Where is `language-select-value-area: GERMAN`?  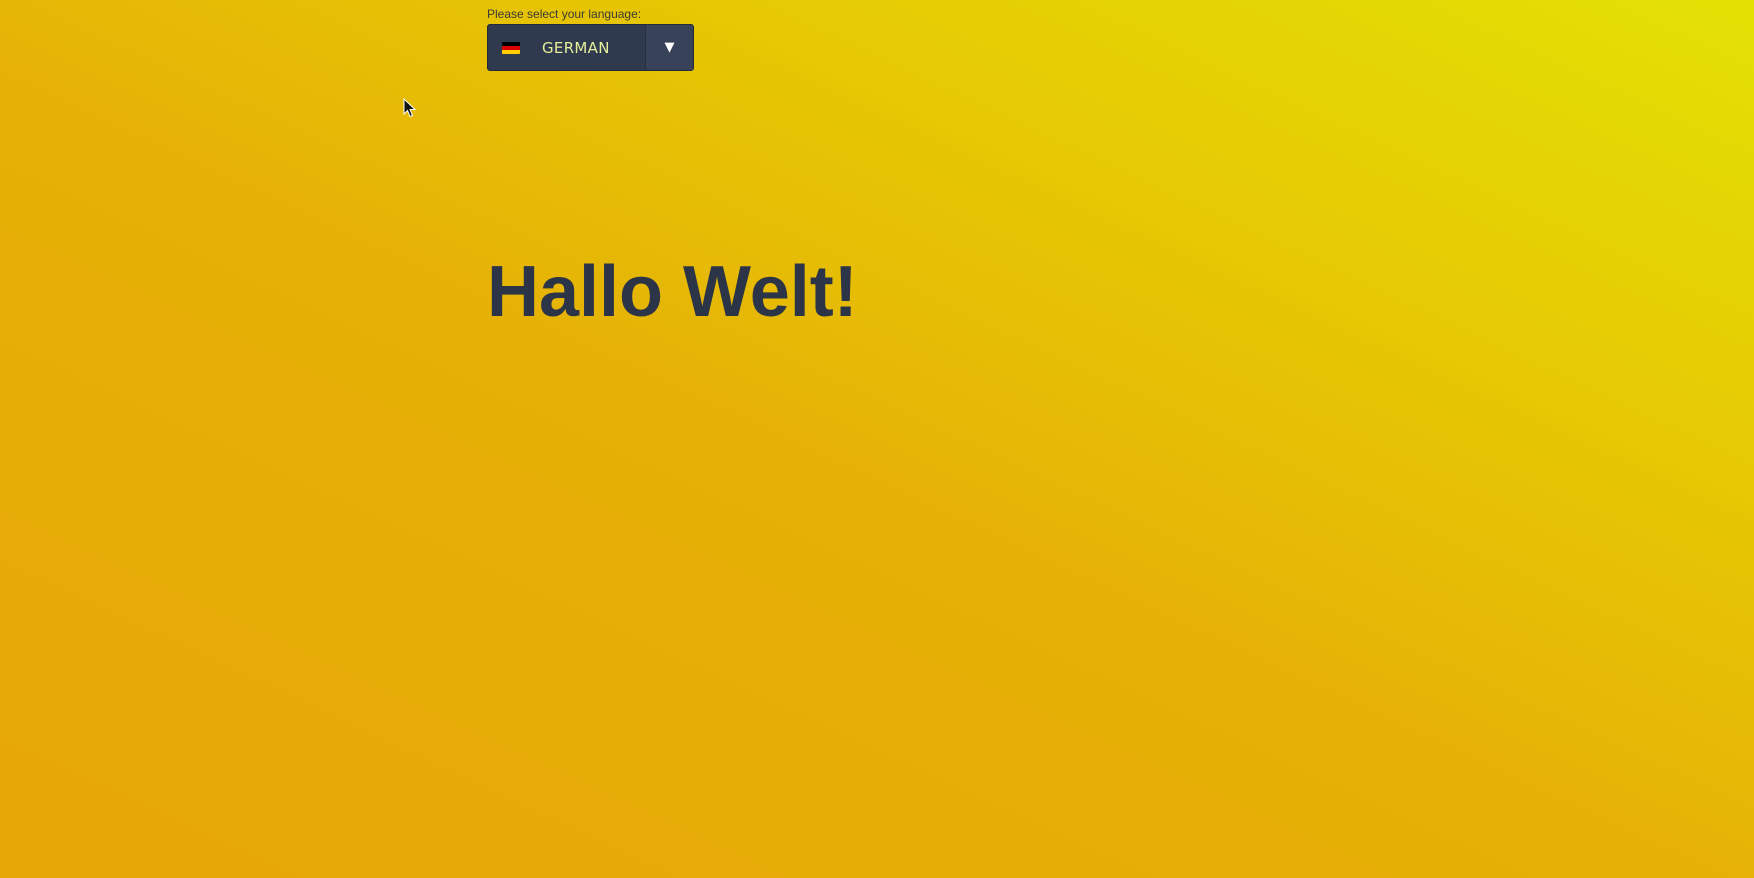
language-select-value-area: GERMAN is located at coordinates (566, 47).